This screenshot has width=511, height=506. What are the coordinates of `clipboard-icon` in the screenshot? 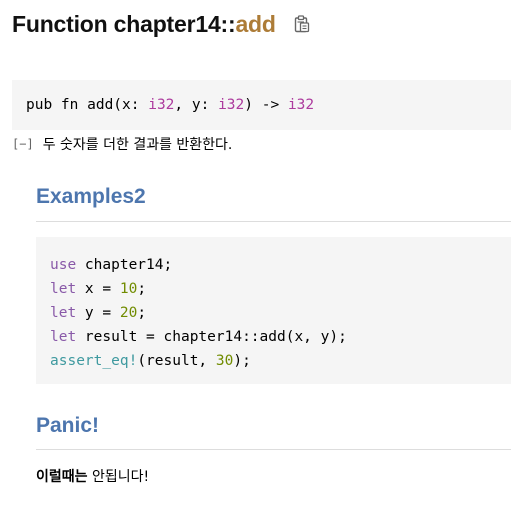 It's located at (301, 24).